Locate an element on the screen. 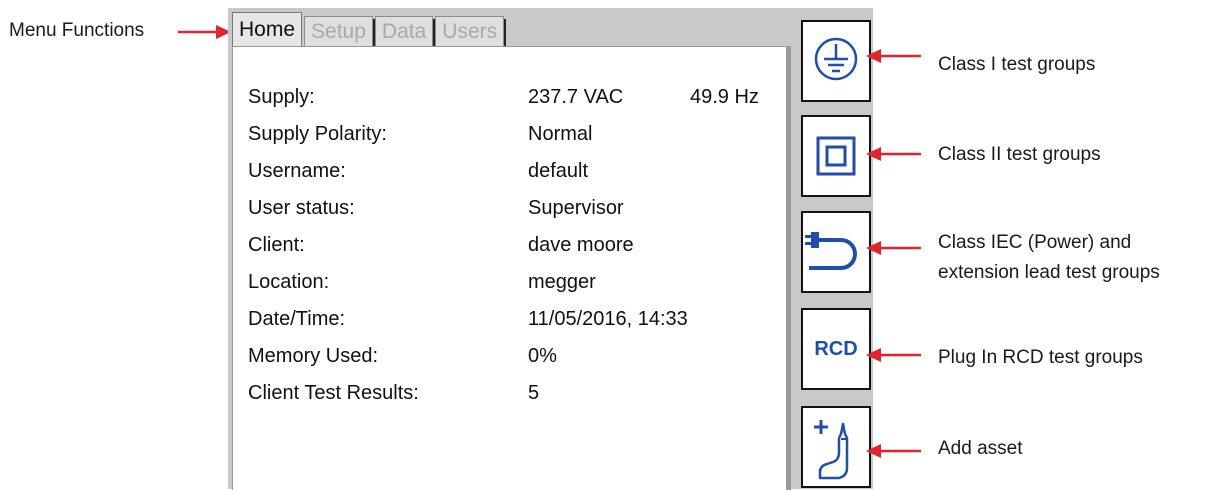 The width and height of the screenshot is (1209, 490). row-frequency: 49.9 Hz is located at coordinates (724, 97).